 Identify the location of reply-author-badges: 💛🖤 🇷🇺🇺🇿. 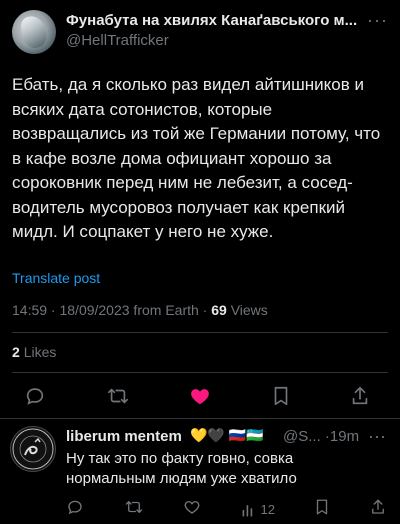
(227, 435).